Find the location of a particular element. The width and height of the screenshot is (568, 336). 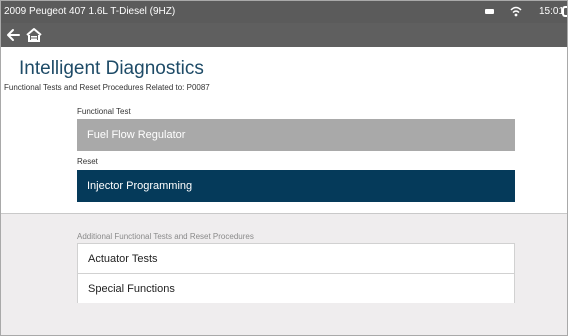

list-item-special-functions: Special Functions is located at coordinates (296, 288).